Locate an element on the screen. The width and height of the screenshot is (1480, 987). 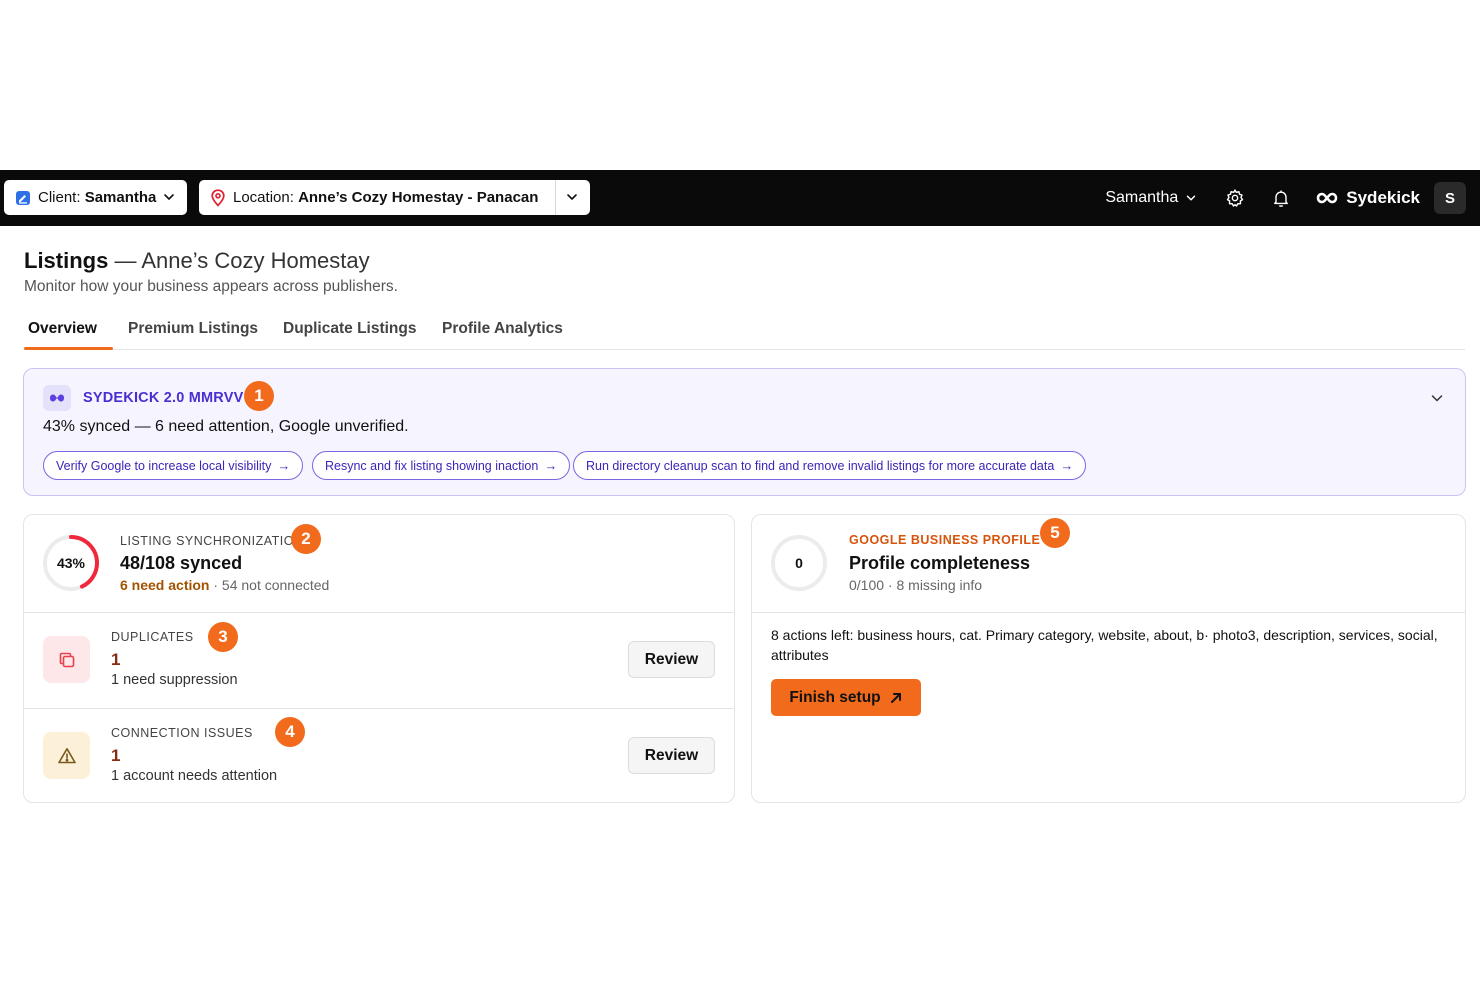
sync-meta: 6 need action · 54 not connected is located at coordinates (224, 585).